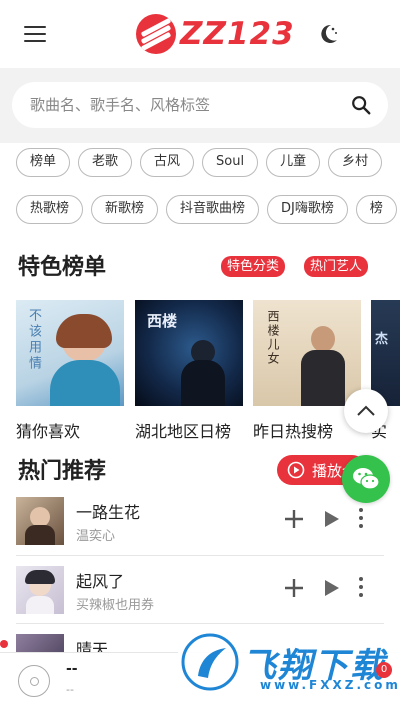 The height and width of the screenshot is (711, 400). Describe the element at coordinates (355, 162) in the screenshot. I see `tag-country: 乡村` at that location.